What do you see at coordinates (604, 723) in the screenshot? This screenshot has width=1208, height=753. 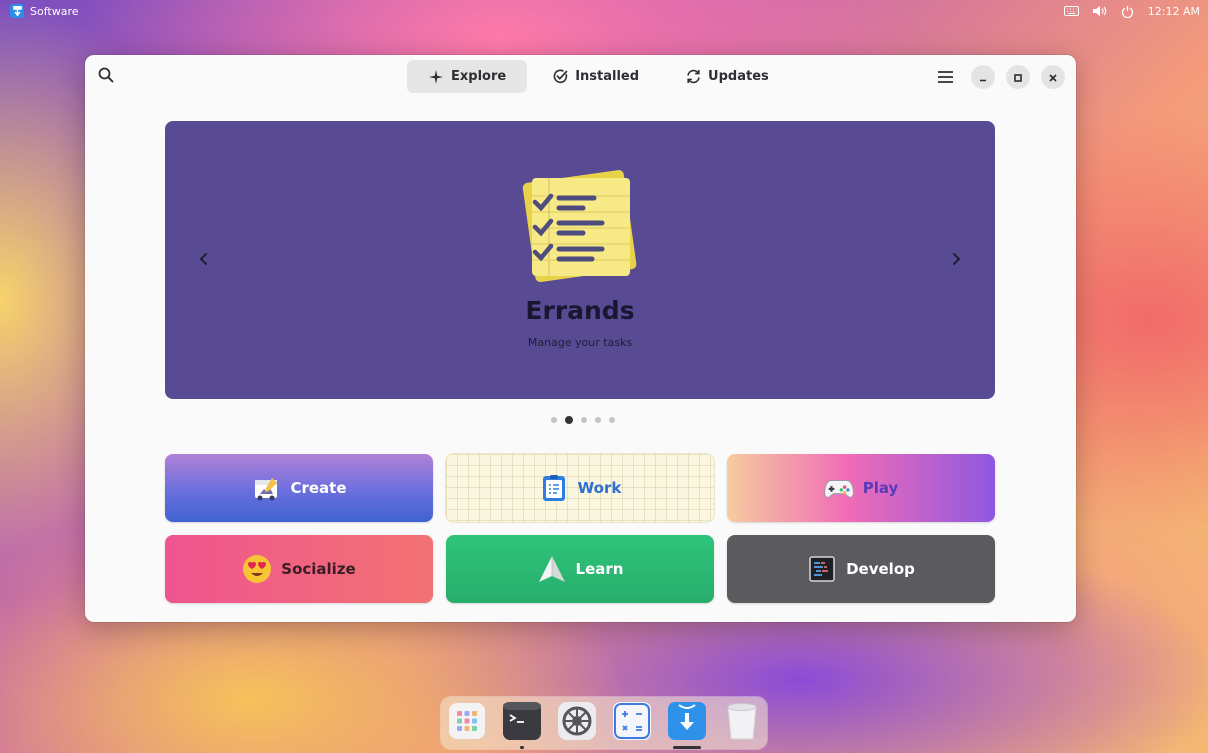 I see `dock` at bounding box center [604, 723].